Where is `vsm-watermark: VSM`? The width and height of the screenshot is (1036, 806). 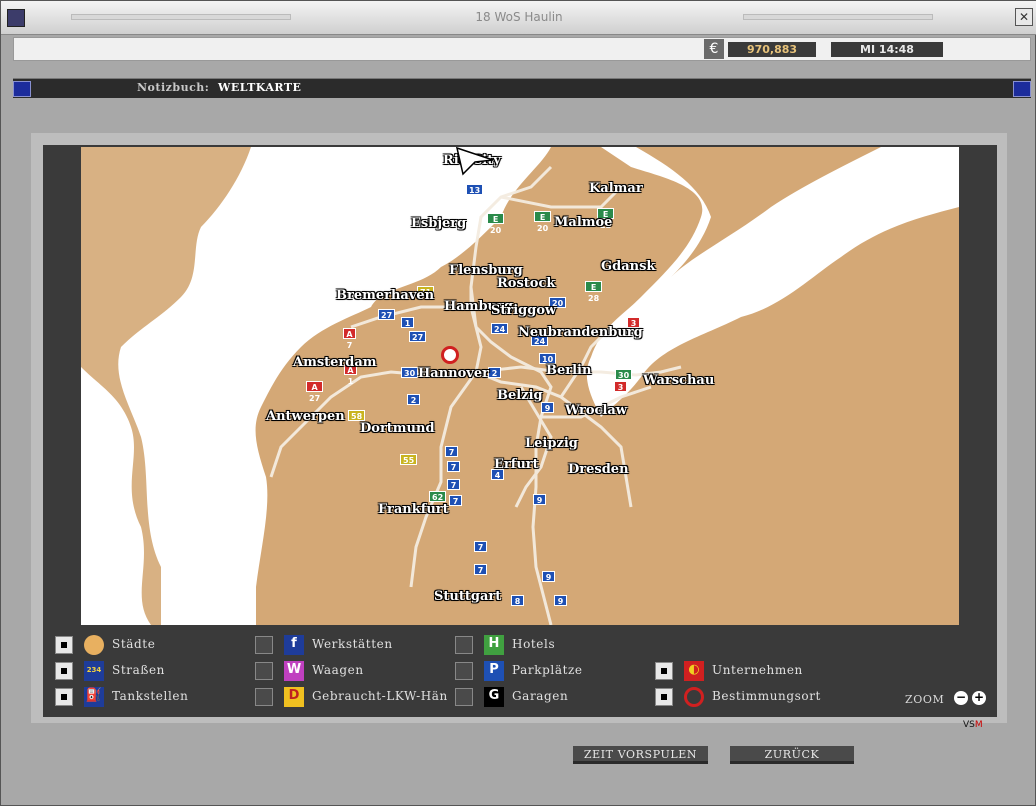 vsm-watermark: VSM is located at coordinates (973, 725).